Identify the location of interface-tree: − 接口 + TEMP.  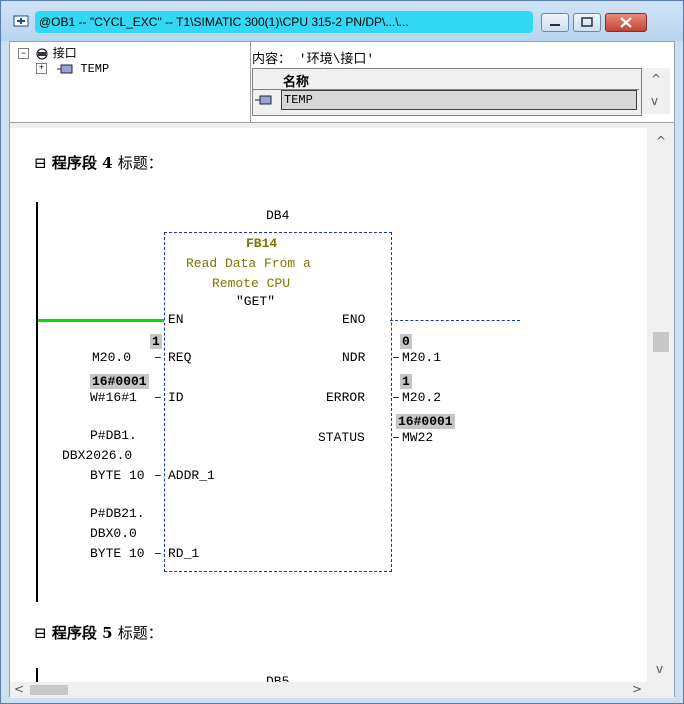
(130, 82).